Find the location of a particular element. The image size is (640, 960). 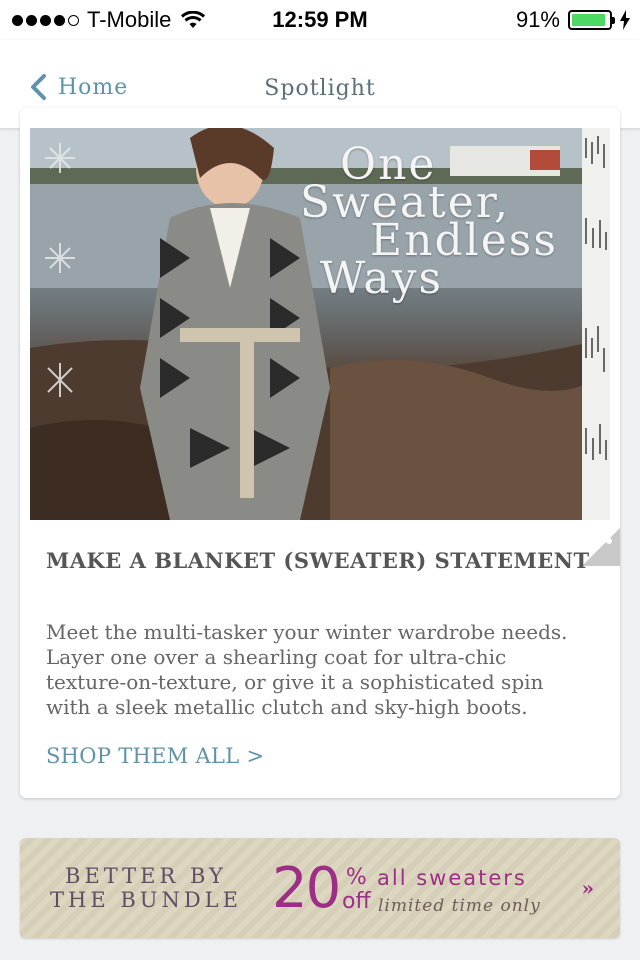

shop-them-all-link: SHOP THEM ALL > is located at coordinates (155, 756).